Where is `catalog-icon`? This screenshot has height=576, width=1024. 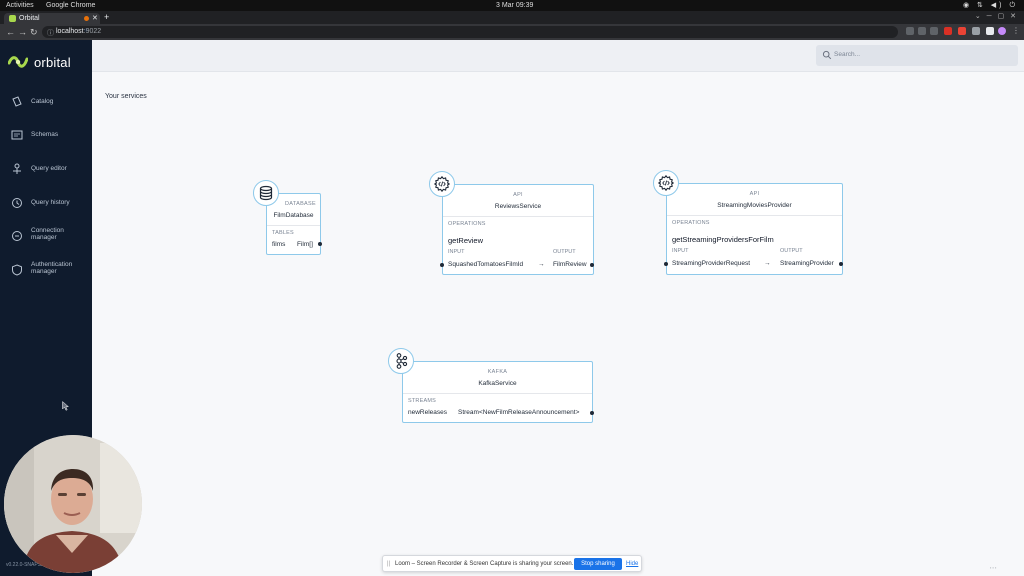 catalog-icon is located at coordinates (17, 101).